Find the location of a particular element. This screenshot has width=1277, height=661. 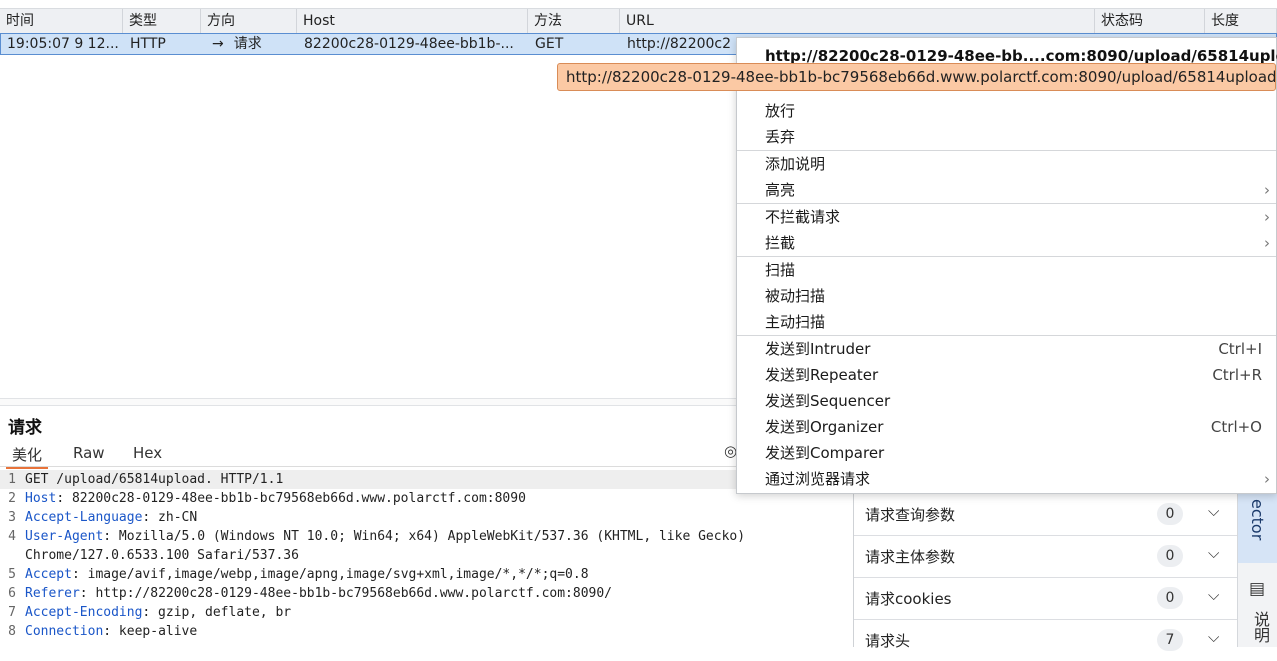

history-table-header: 时间 类型 方向 Host 方法 URL 状态码 长度 is located at coordinates (638, 21).